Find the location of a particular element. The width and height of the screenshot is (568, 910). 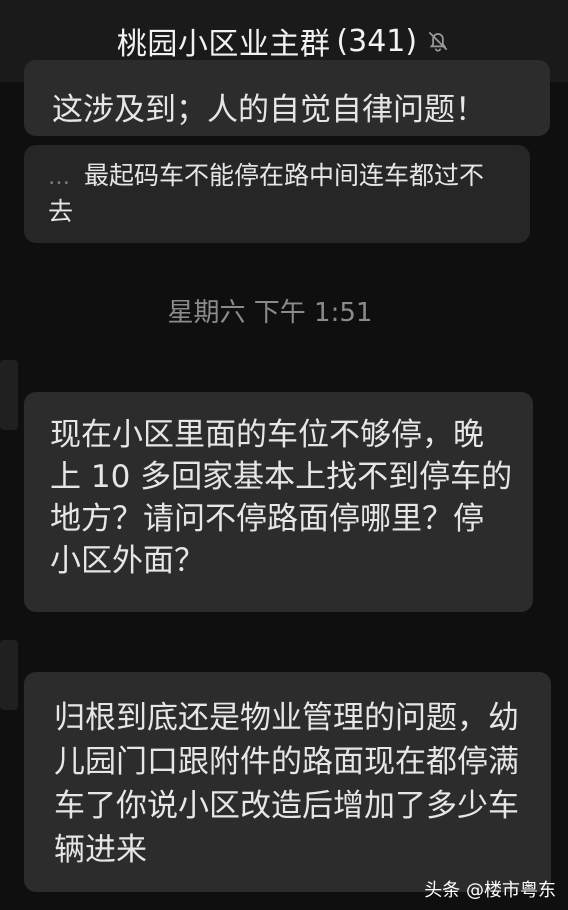

message-text: 这涉及到；人的自觉自律问题！ is located at coordinates (269, 110).